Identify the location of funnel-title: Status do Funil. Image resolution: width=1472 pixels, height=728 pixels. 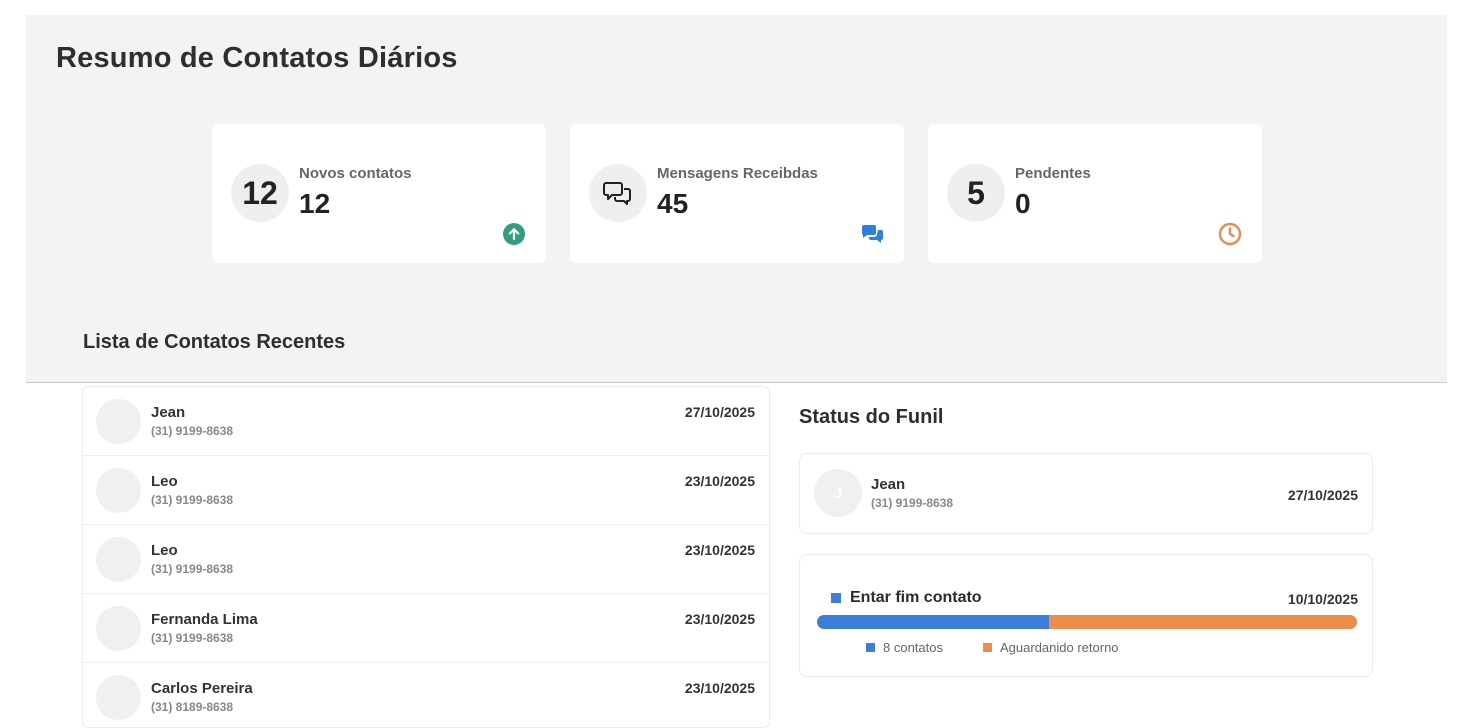
(871, 417).